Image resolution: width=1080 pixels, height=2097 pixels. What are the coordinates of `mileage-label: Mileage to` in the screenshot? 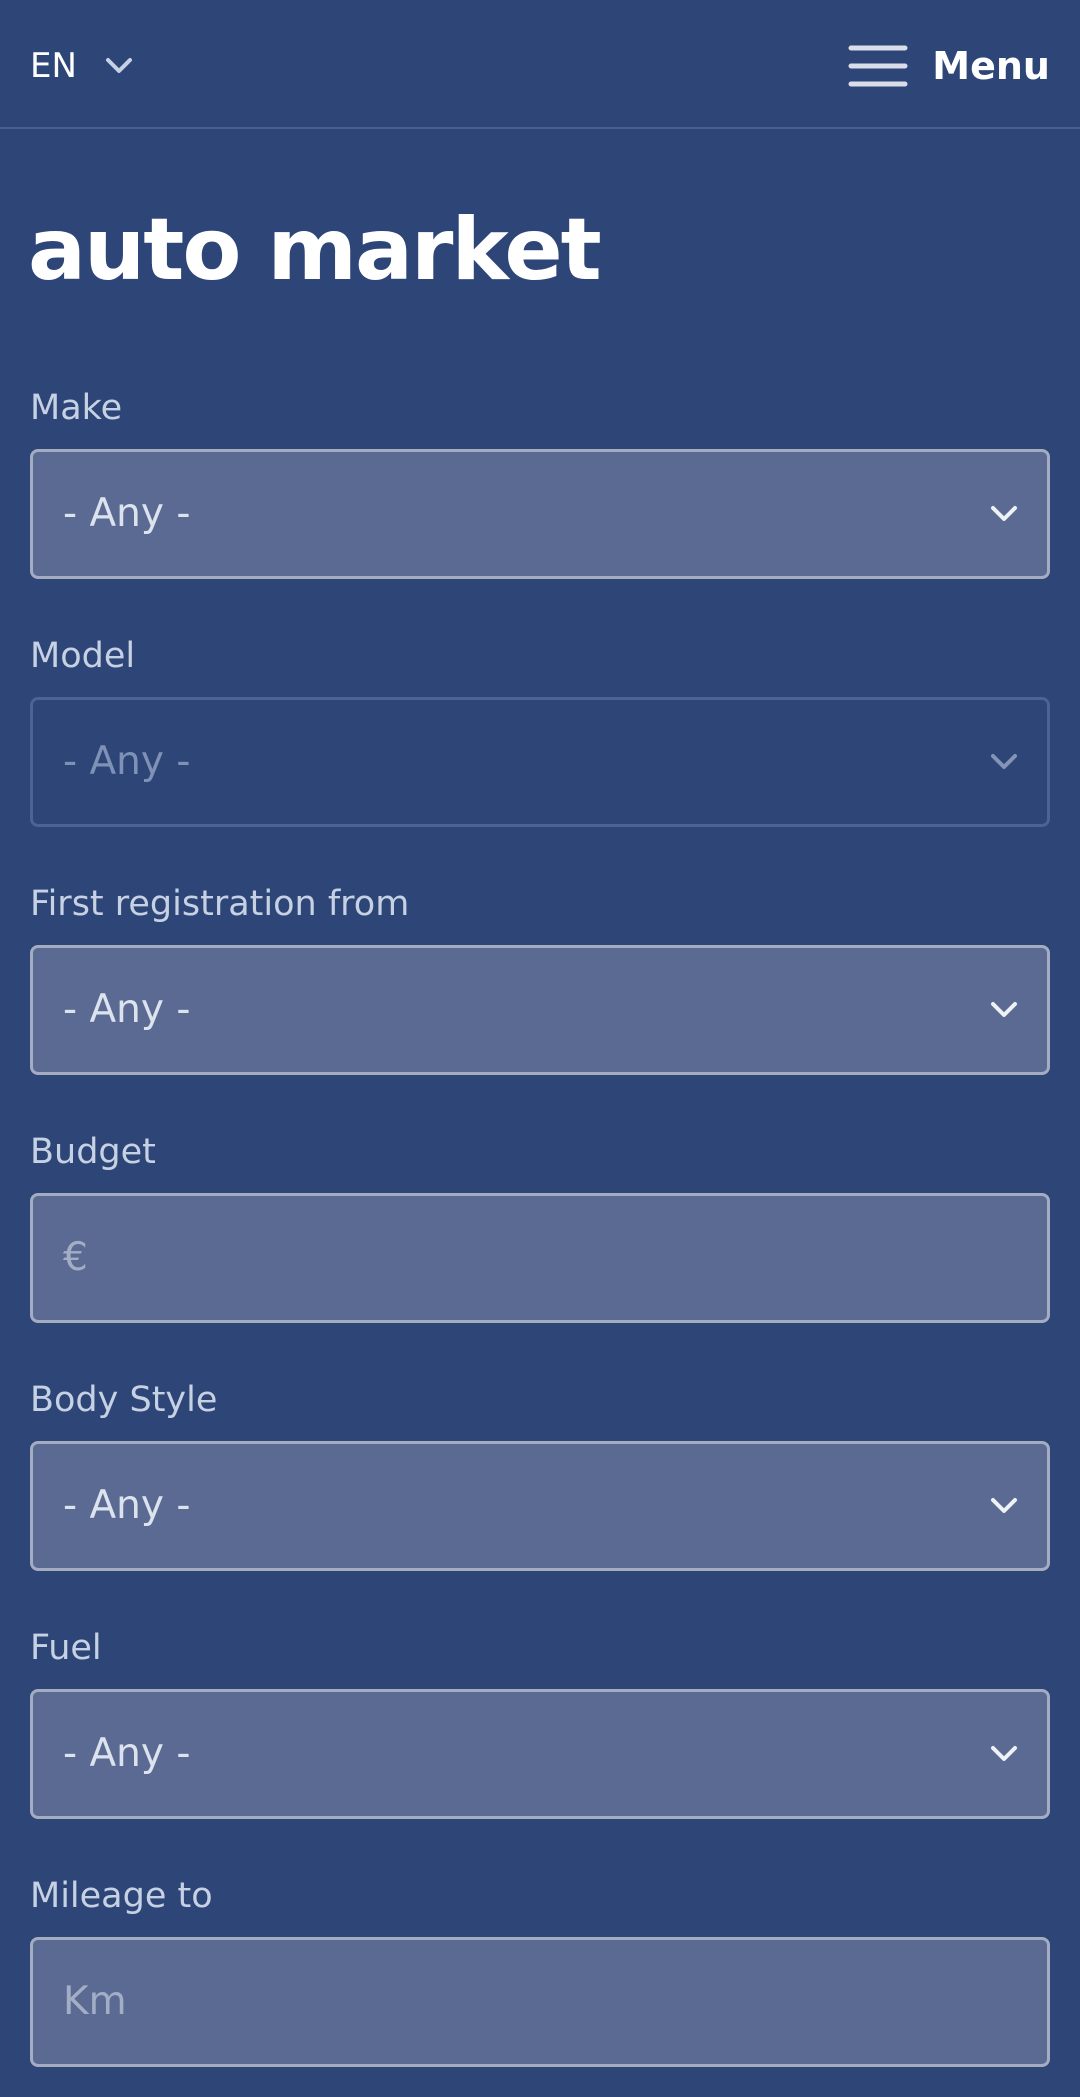 It's located at (121, 1896).